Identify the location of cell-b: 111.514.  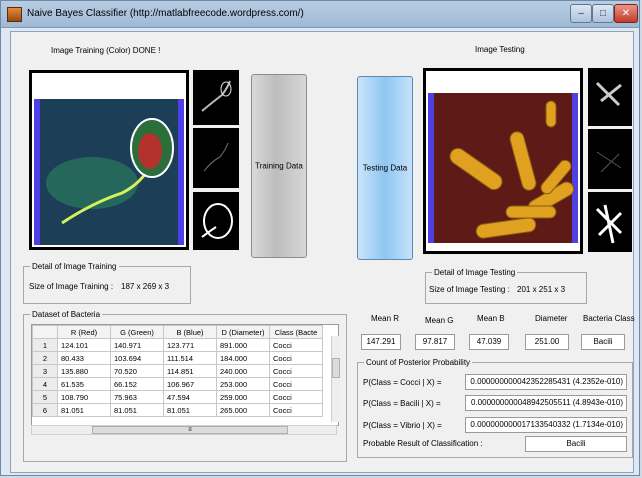
(190, 358).